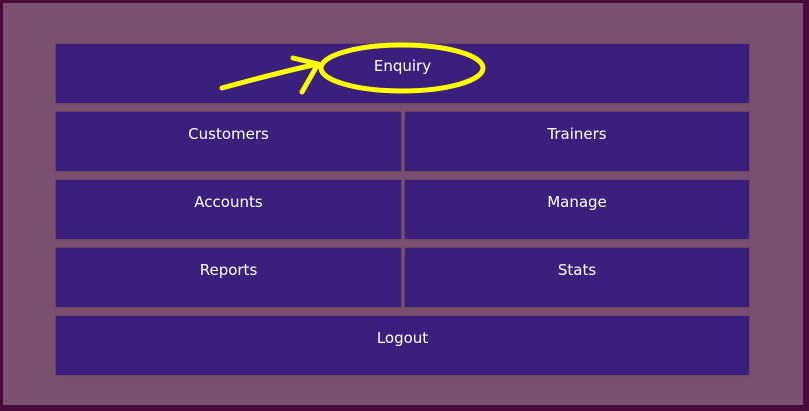 The height and width of the screenshot is (411, 809). I want to click on enquiry-button: Enquiry, so click(402, 73).